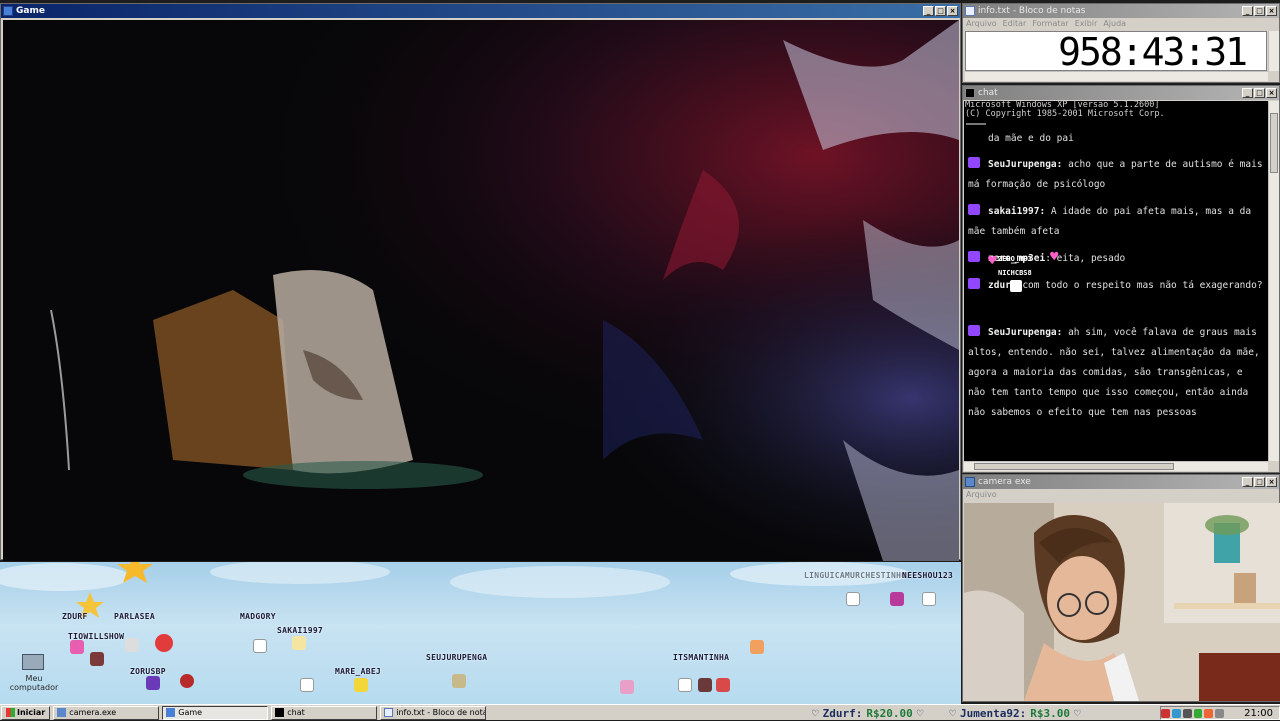 This screenshot has height=721, width=1280. Describe the element at coordinates (215, 712) in the screenshot. I see `task-game: Game` at that location.